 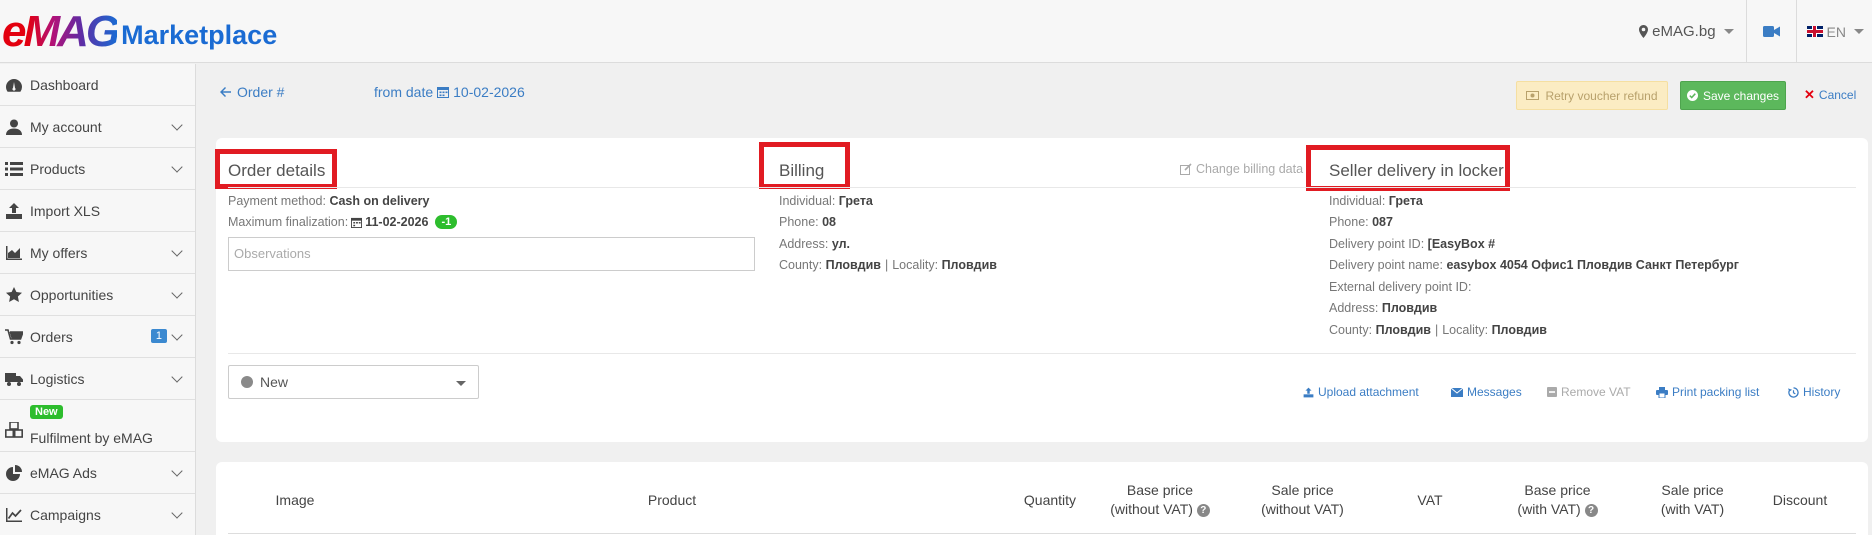 I want to click on delivery-locality-value: Пловдив, so click(x=1519, y=330).